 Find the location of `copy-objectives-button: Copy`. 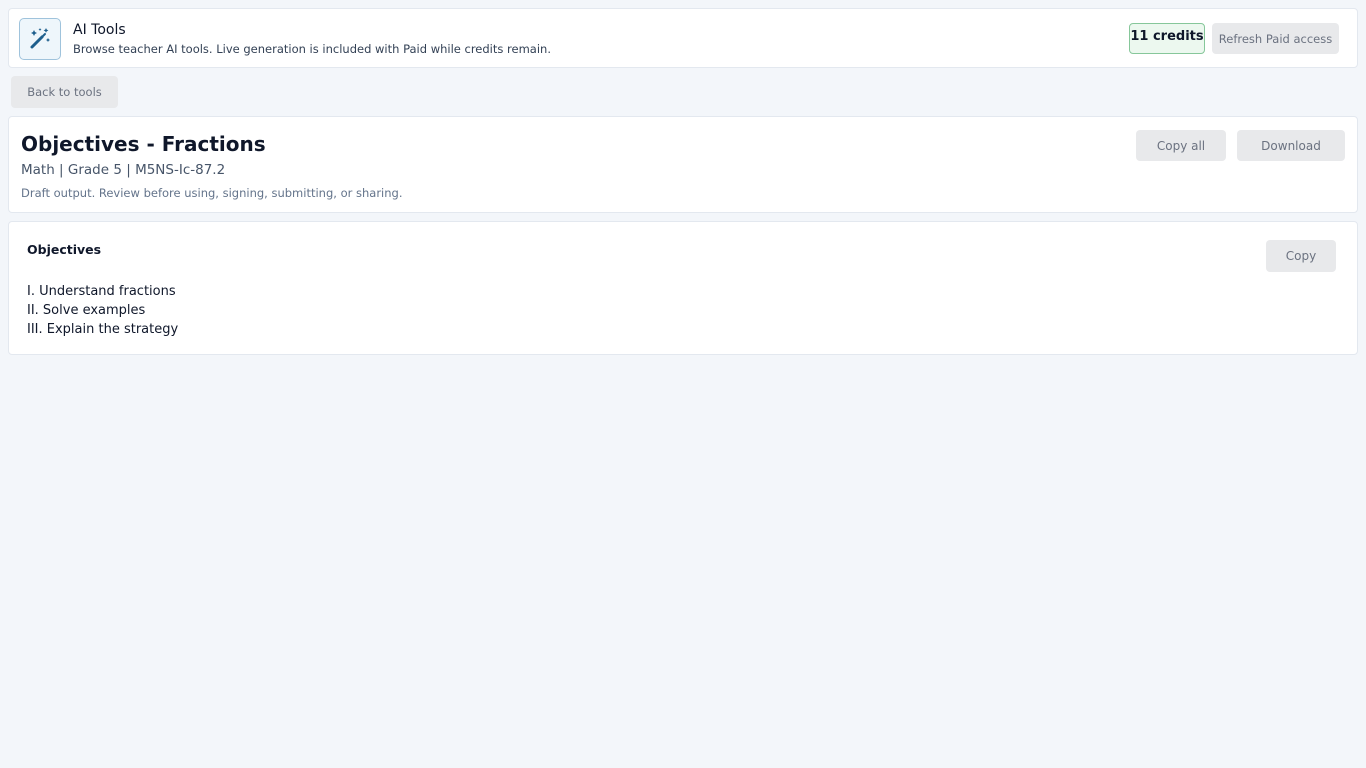

copy-objectives-button: Copy is located at coordinates (1301, 256).